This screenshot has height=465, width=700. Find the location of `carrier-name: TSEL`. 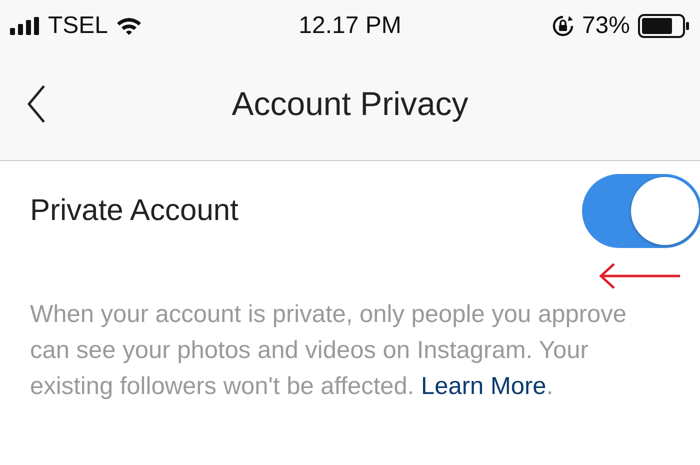

carrier-name: TSEL is located at coordinates (78, 26).